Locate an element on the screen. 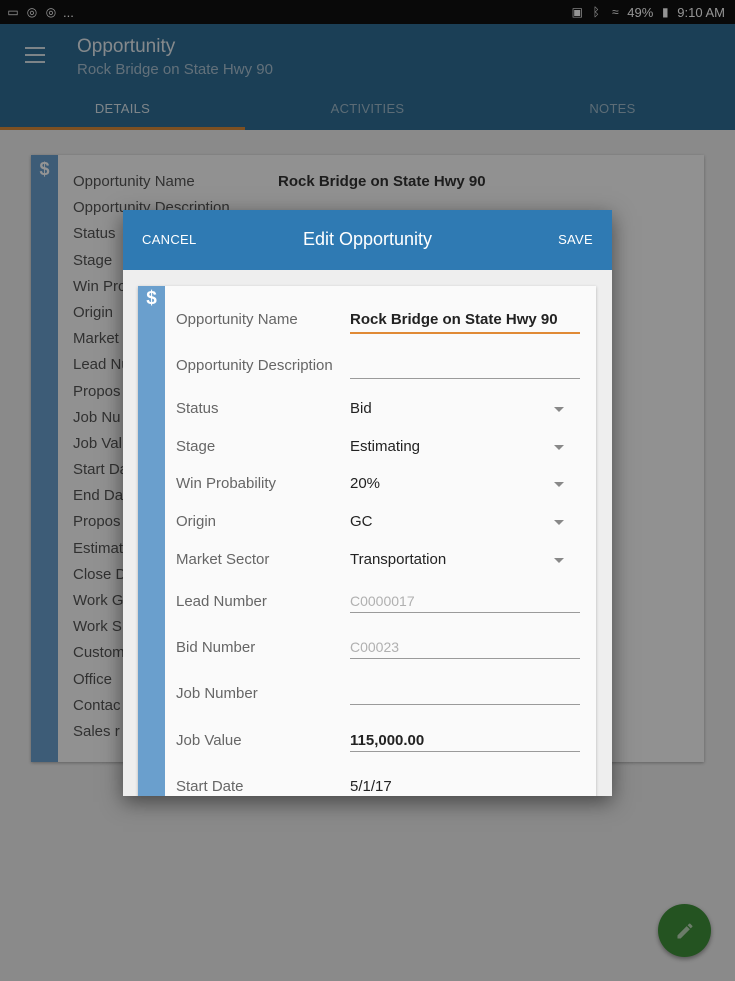 The width and height of the screenshot is (735, 981). opportunity-name-input: Rock Bridge on State Hwy 90 is located at coordinates (465, 319).